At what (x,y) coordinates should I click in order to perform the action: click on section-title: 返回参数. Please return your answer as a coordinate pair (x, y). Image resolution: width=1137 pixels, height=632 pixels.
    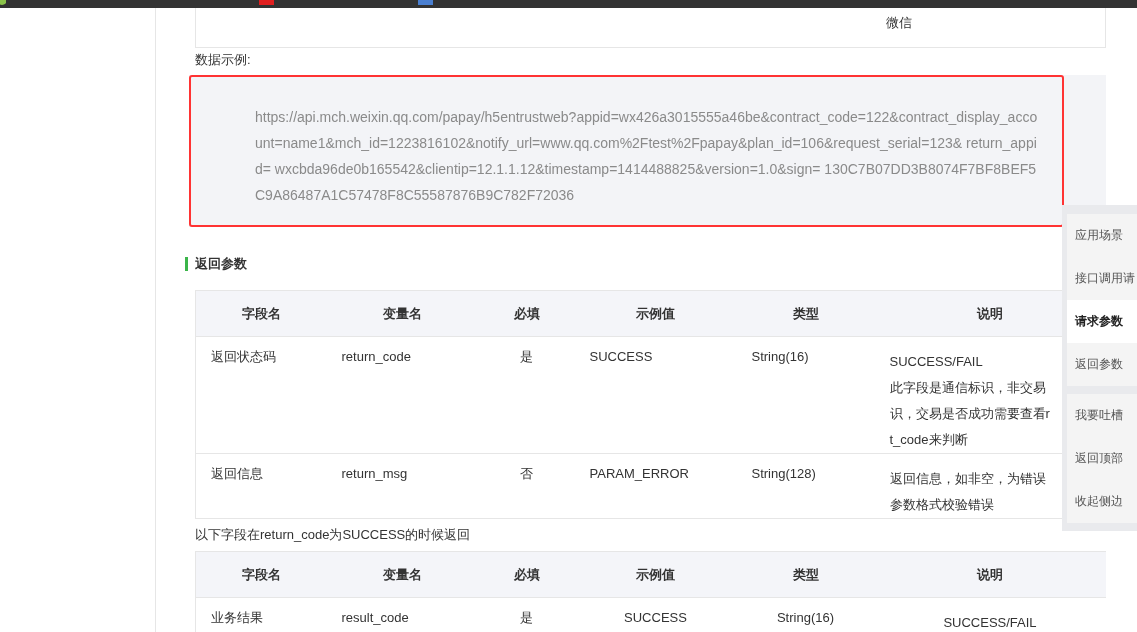
    Looking at the image, I should click on (221, 264).